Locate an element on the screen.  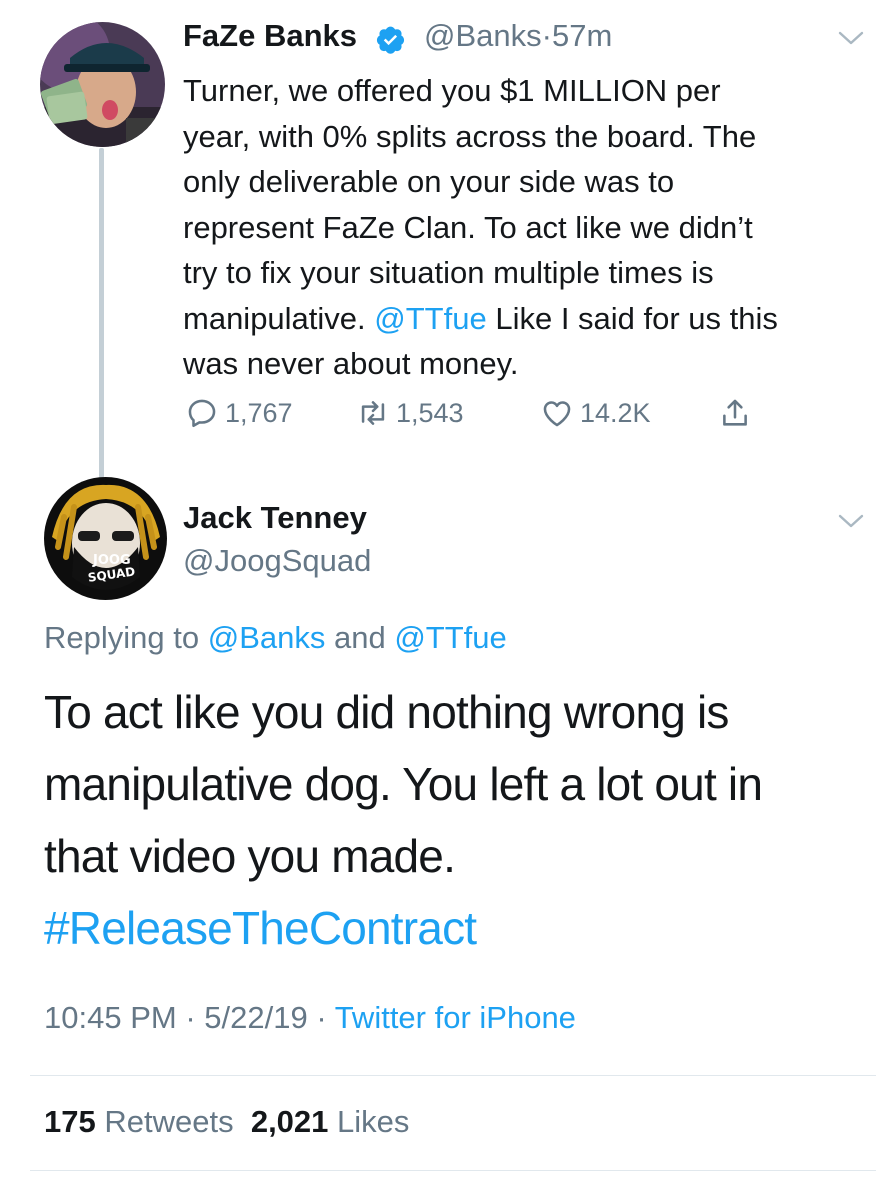
replying-prefix: Replying to is located at coordinates (126, 637).